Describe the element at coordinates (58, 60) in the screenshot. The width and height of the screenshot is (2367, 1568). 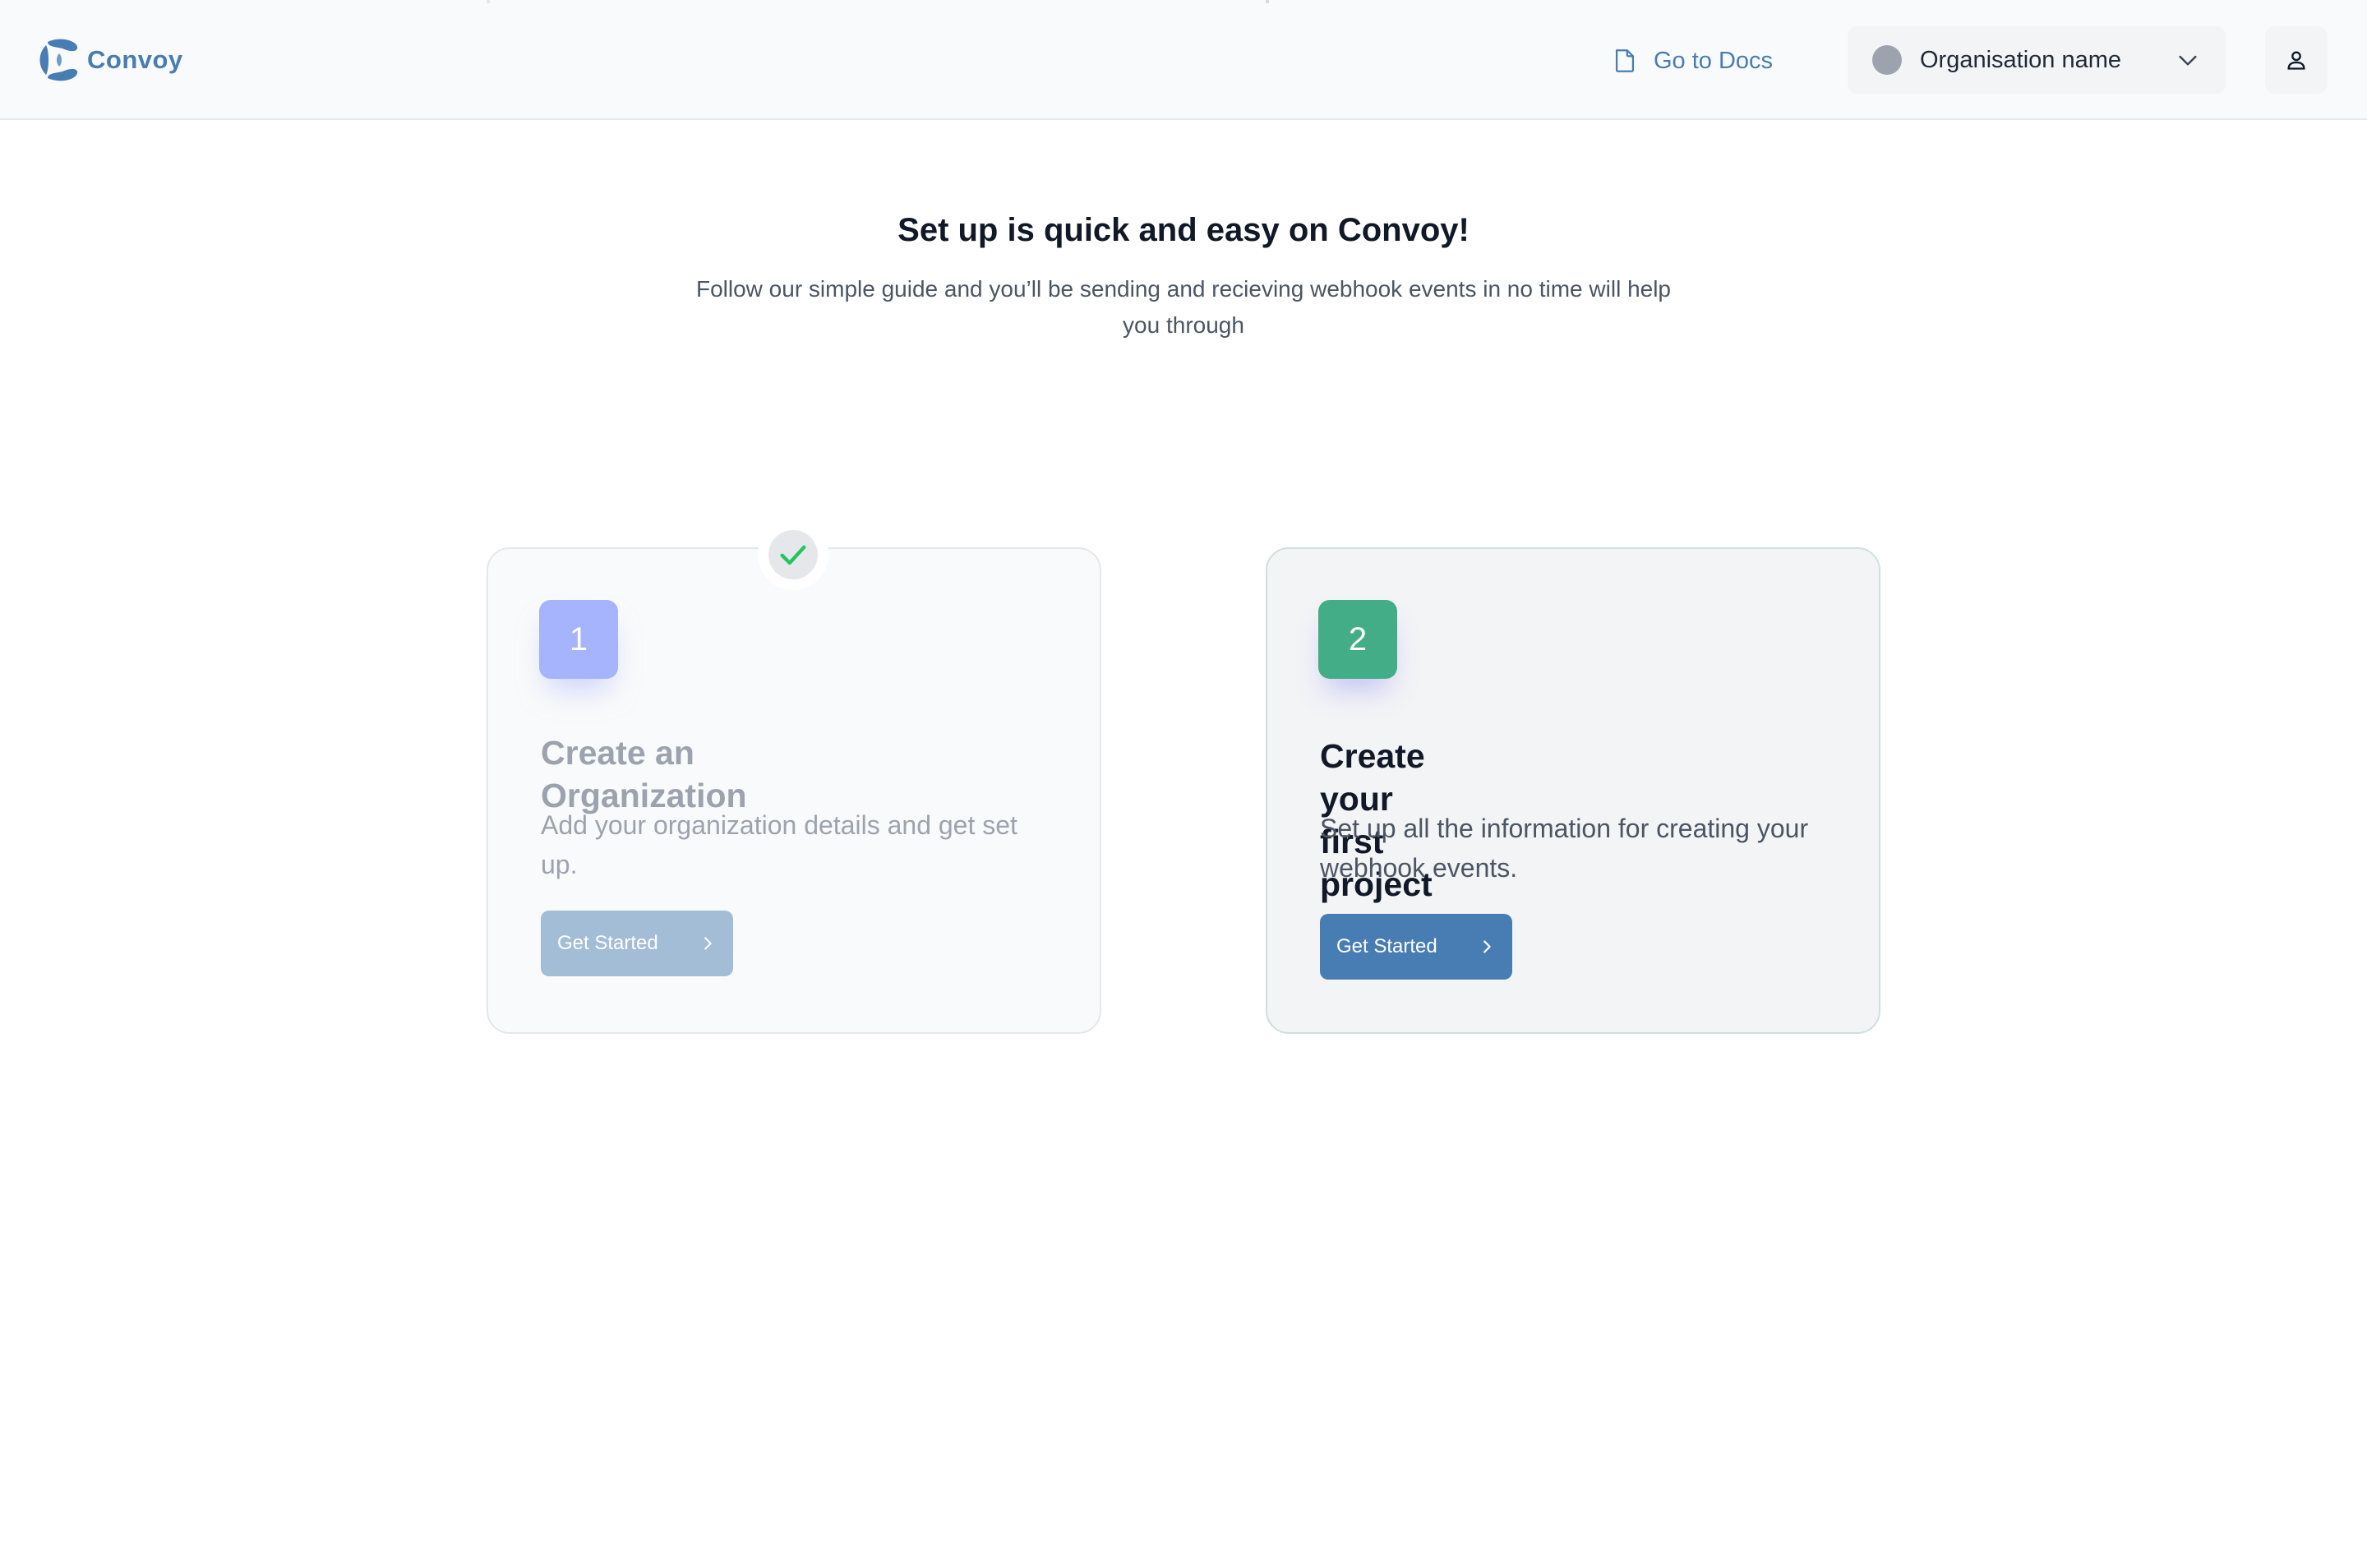
I see `convoy-logo-icon` at that location.